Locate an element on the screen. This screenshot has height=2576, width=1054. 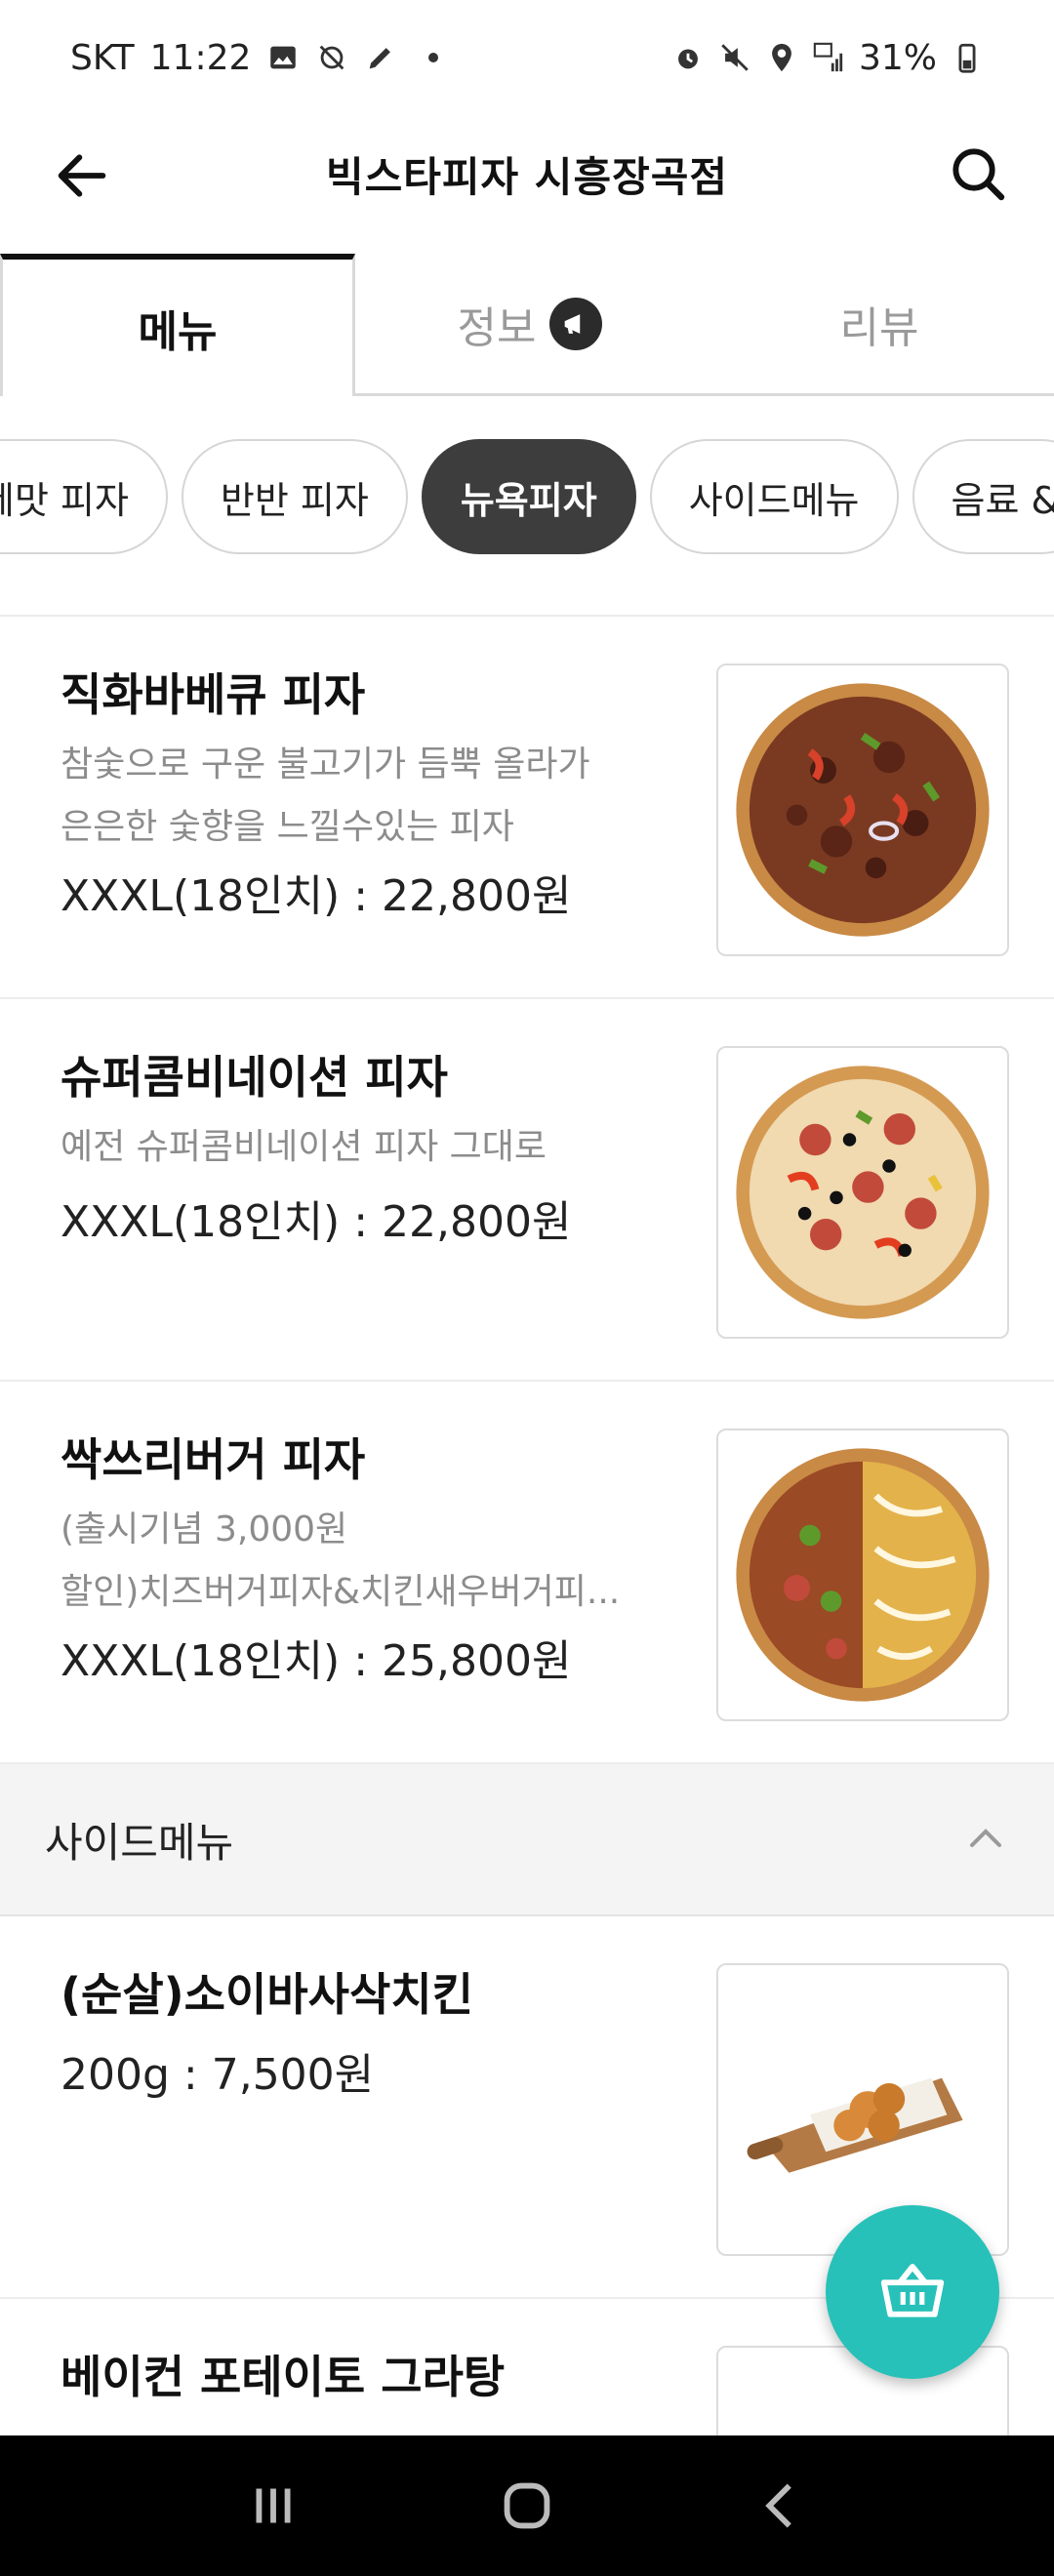
menu-item-name: (순살)소이바사삭치킨 is located at coordinates (267, 1994).